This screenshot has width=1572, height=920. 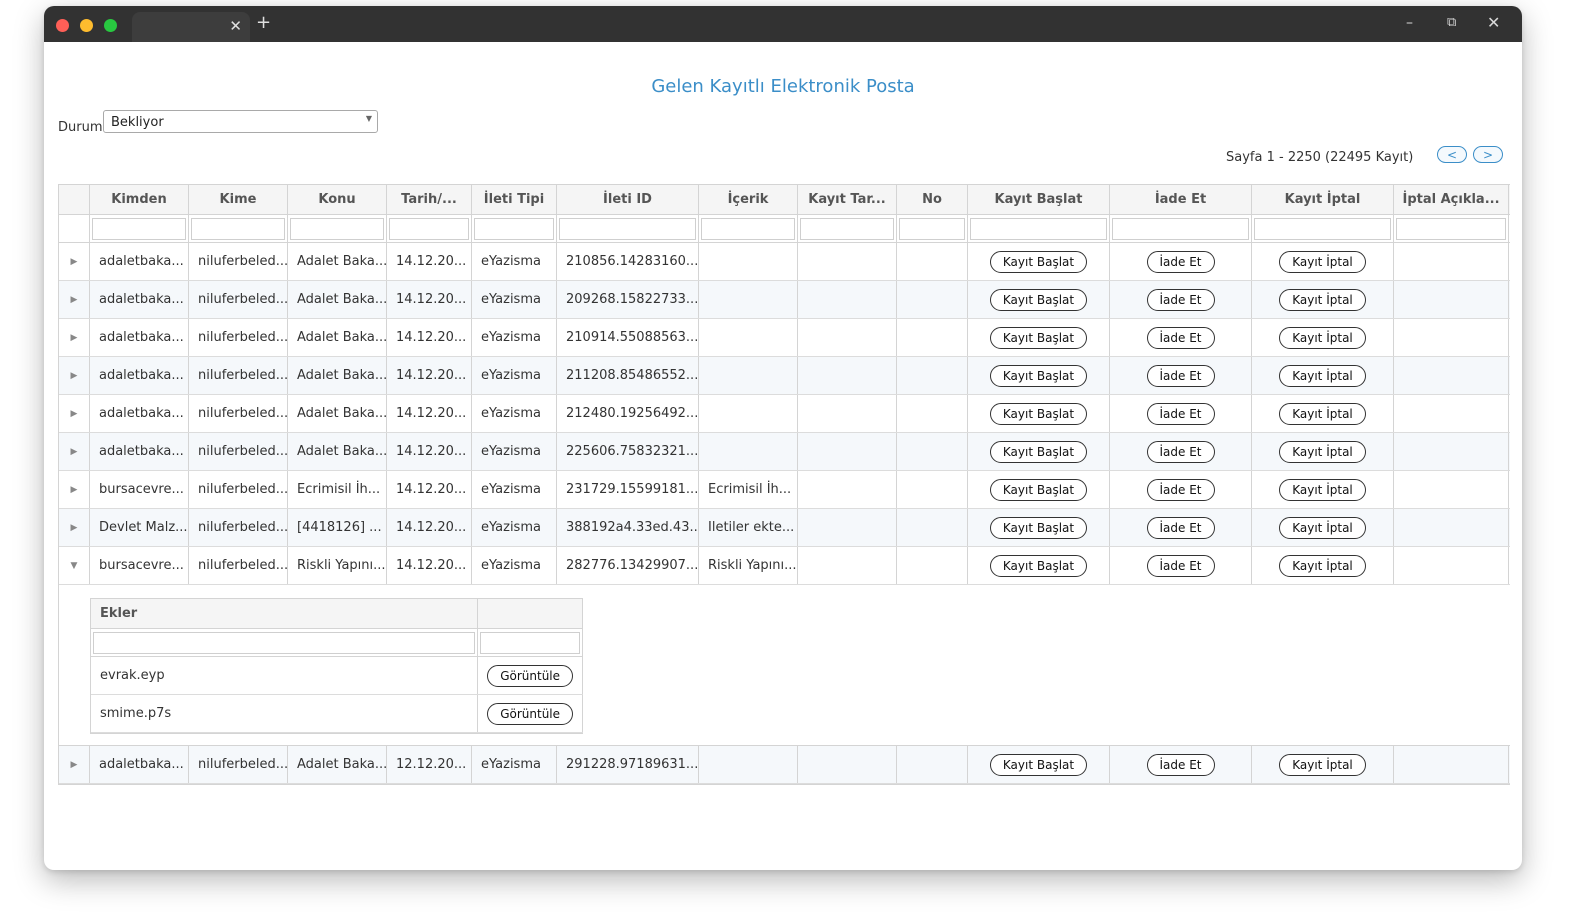 I want to click on minimize-icon: –, so click(x=1409, y=23).